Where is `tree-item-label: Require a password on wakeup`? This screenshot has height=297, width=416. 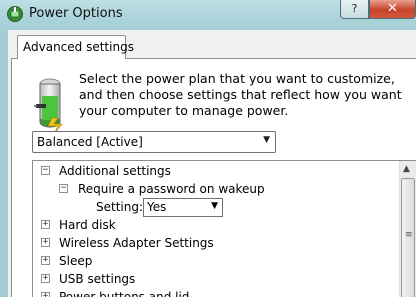
tree-item-label: Require a password on wakeup is located at coordinates (171, 189).